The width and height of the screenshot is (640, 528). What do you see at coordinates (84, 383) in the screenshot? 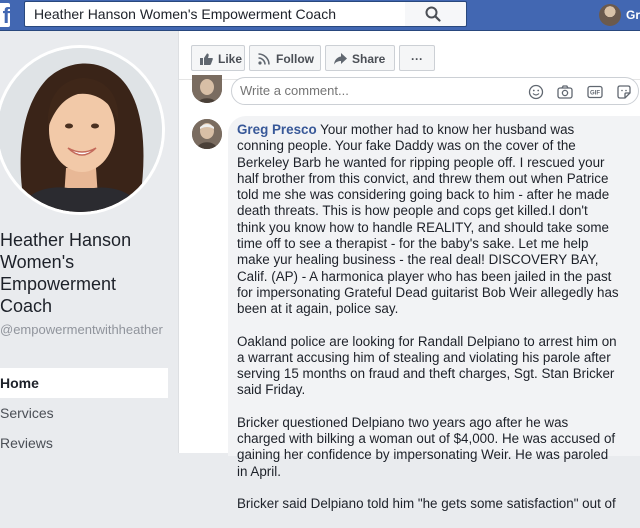
I see `nav-item-home: Home` at bounding box center [84, 383].